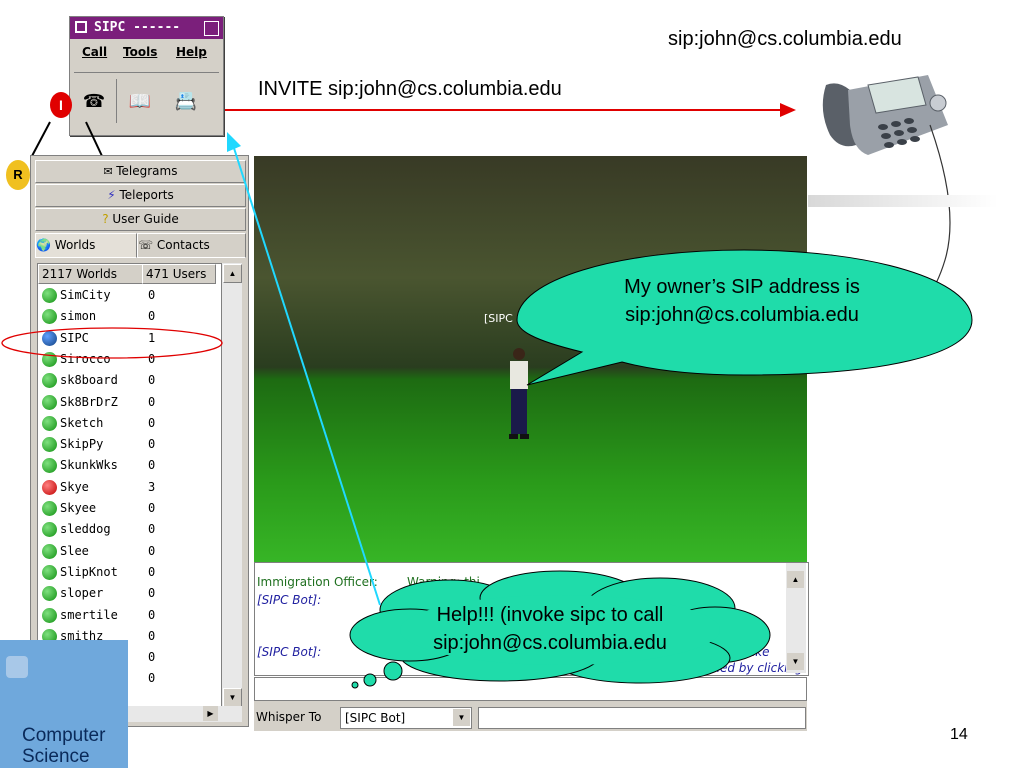 The height and width of the screenshot is (768, 1024). I want to click on list-item: SkunkWks 0, so click(129, 465).